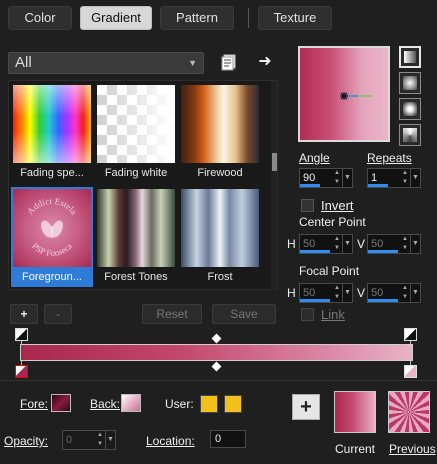 The width and height of the screenshot is (437, 464). Describe the element at coordinates (394, 244) in the screenshot. I see `center-v-input: 50 ▲ ▼ ▼` at that location.